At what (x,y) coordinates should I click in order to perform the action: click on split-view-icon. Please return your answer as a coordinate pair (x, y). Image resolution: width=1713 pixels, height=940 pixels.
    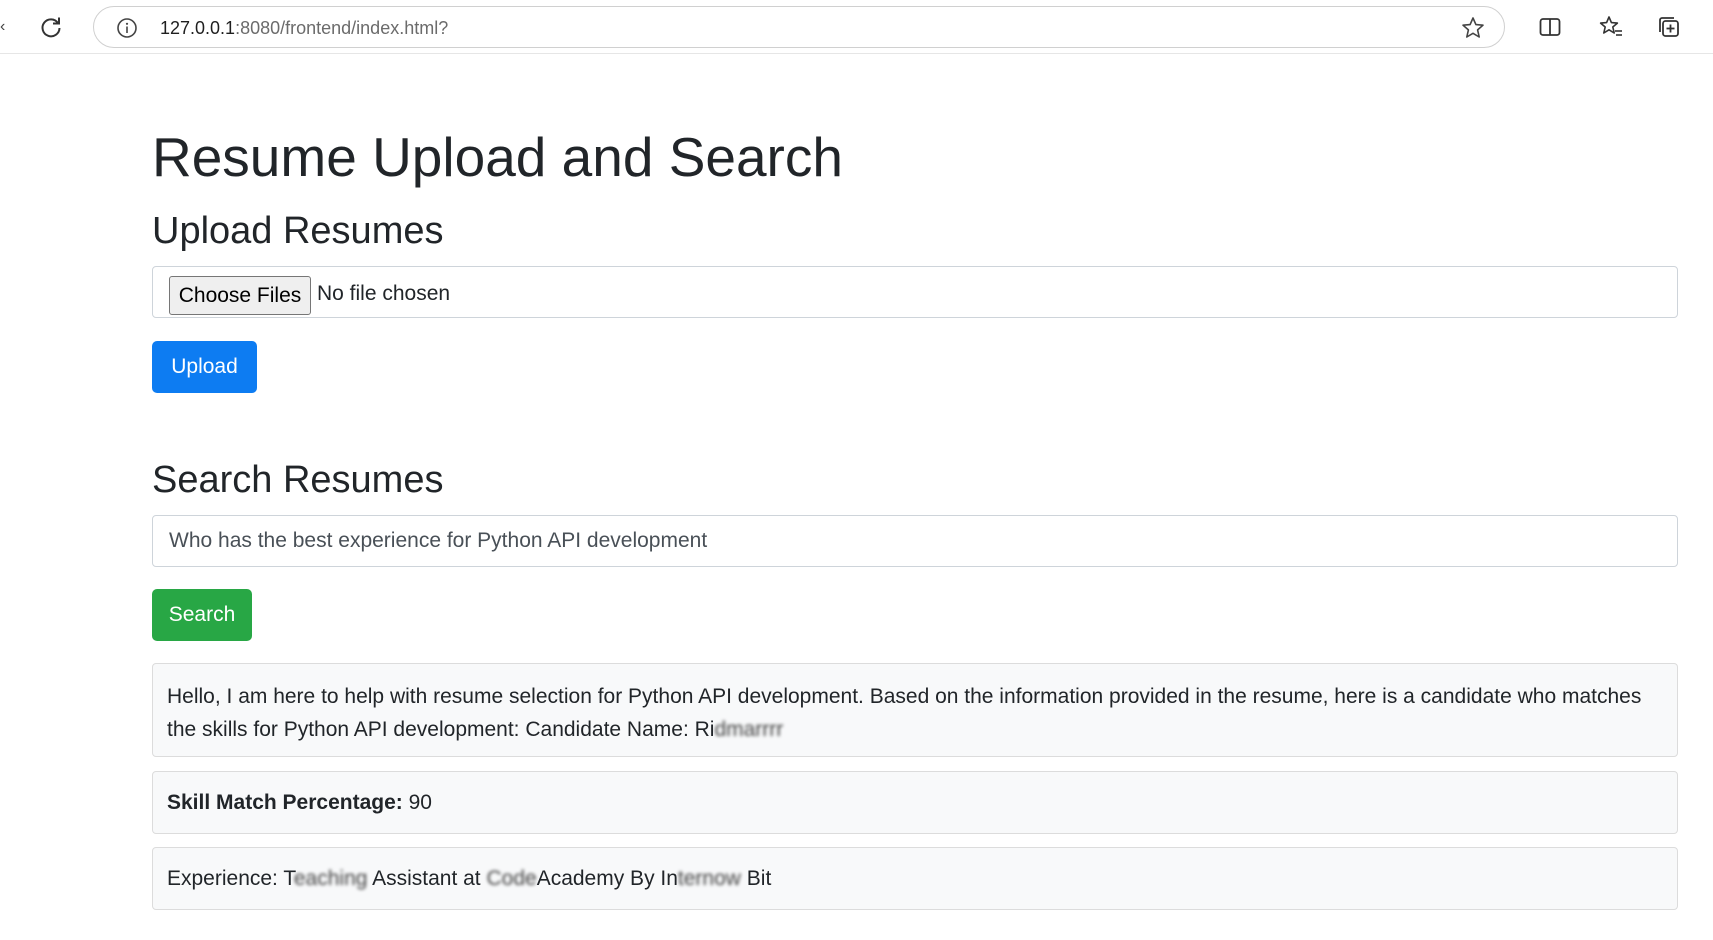
    Looking at the image, I should click on (1550, 27).